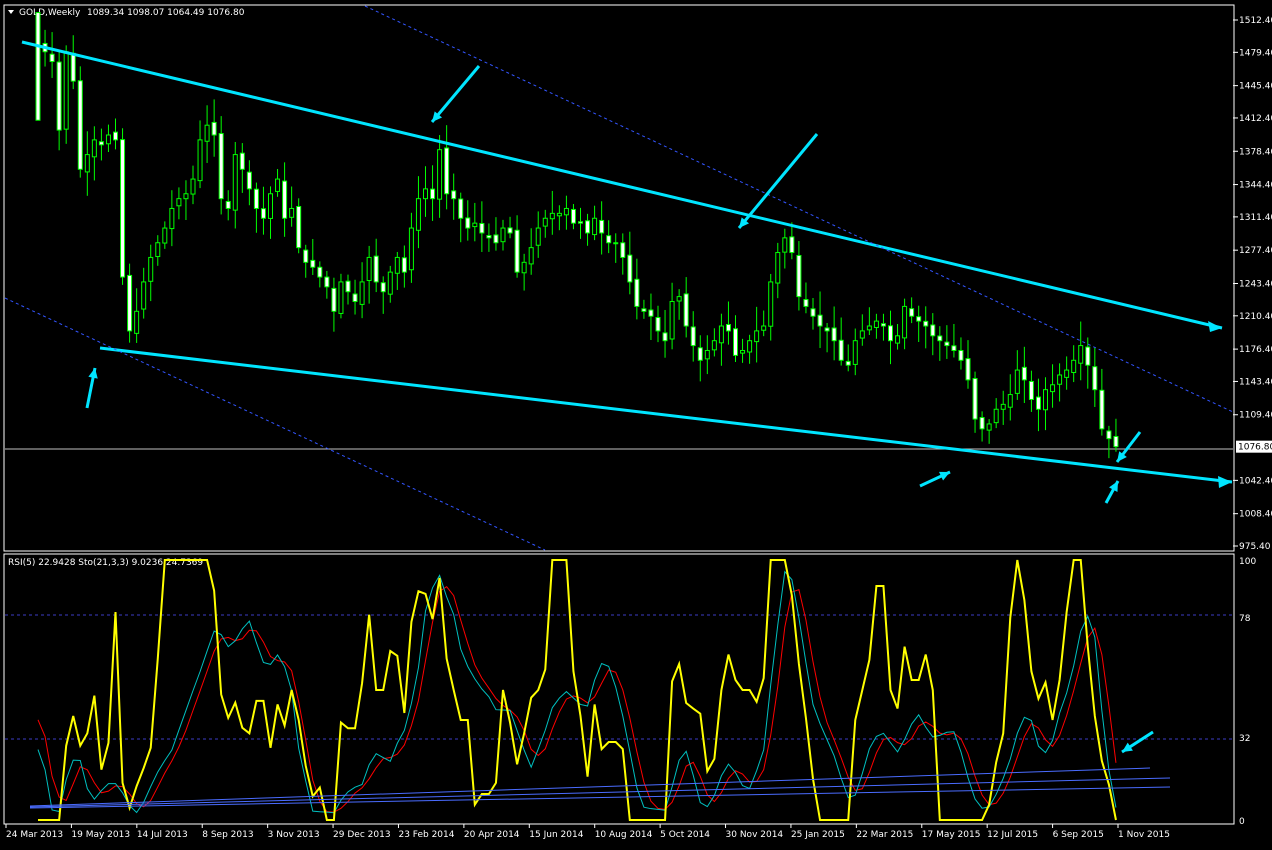 This screenshot has width=1272, height=850. I want to click on indicator-tick-label: 0, so click(1242, 822).